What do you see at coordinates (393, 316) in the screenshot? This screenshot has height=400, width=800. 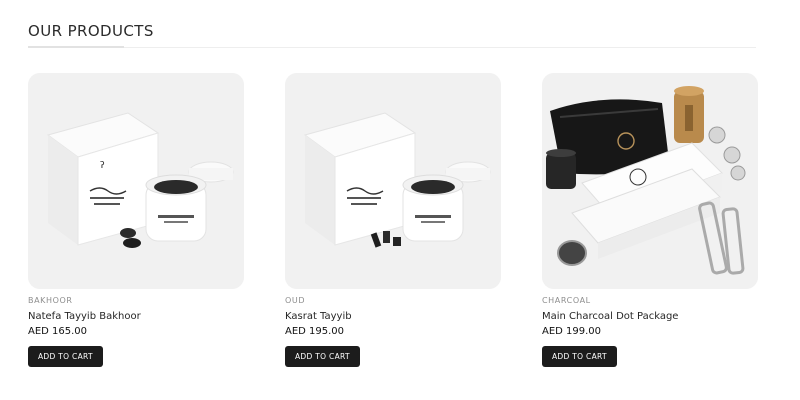 I see `product-name: Kasrat Tayyib` at bounding box center [393, 316].